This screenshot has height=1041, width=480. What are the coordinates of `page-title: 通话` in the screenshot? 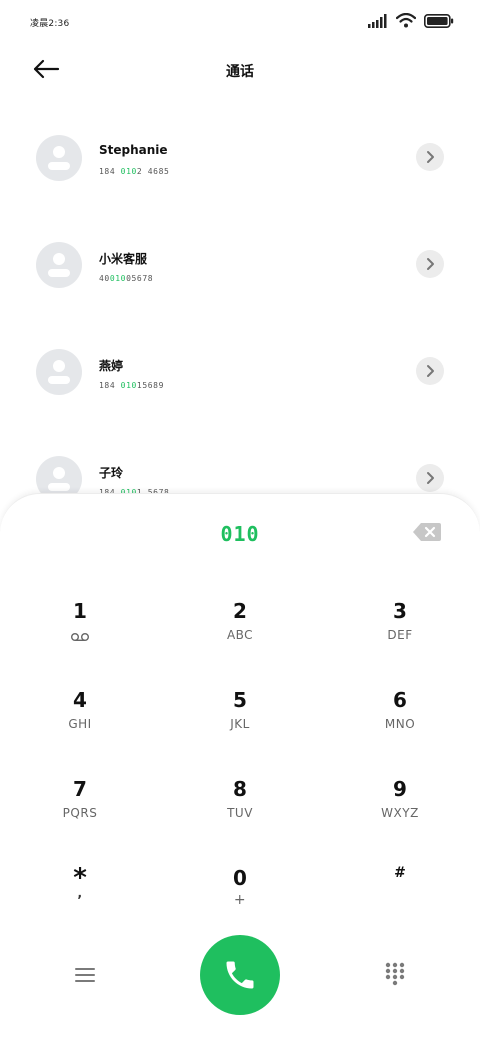 It's located at (240, 72).